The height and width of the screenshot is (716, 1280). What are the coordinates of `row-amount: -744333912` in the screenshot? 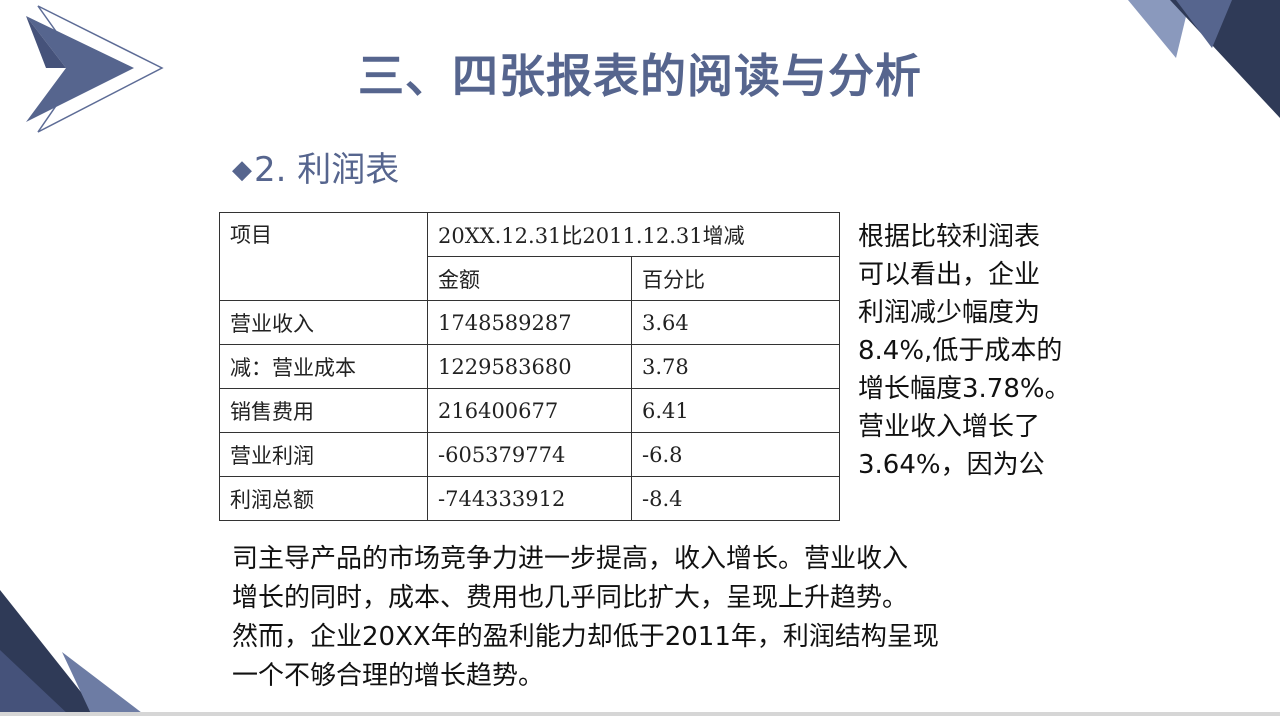 It's located at (529, 498).